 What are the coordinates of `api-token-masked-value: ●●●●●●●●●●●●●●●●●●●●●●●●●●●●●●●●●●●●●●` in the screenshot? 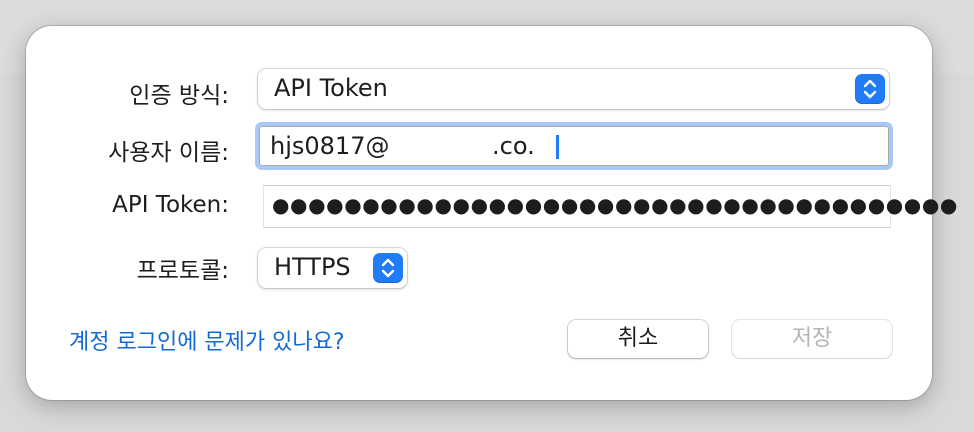 It's located at (615, 205).